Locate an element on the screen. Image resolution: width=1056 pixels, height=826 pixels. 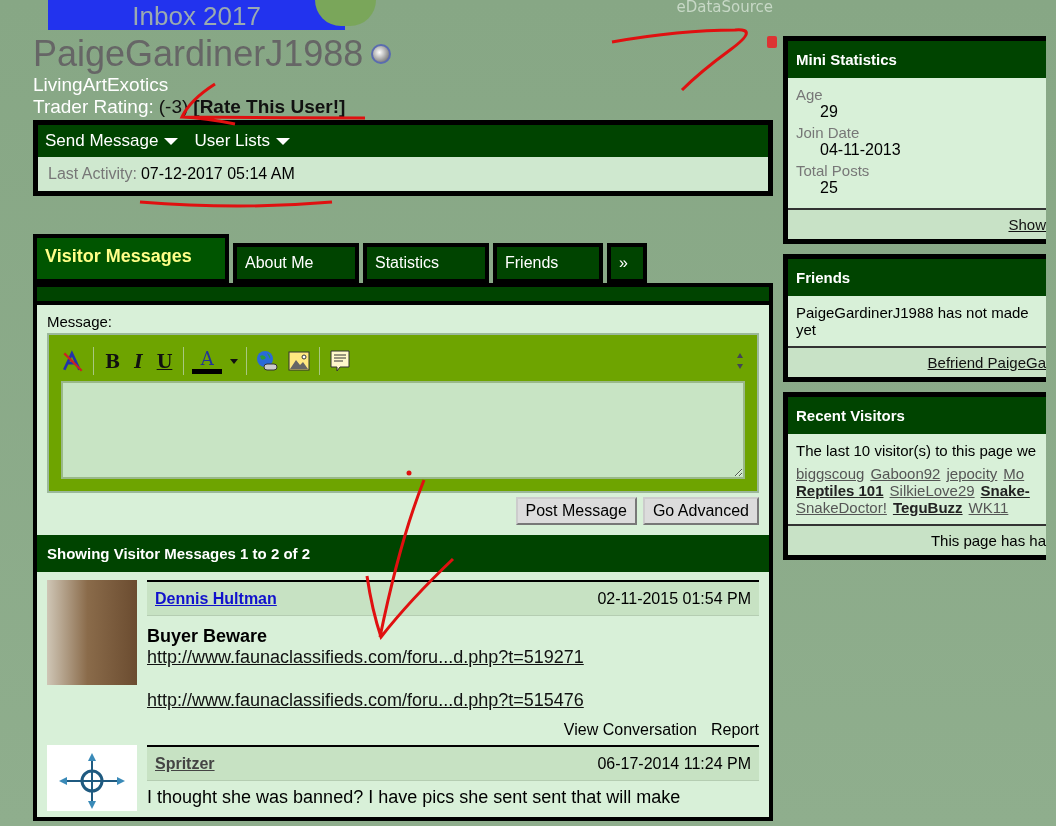
format-button: U is located at coordinates (164, 361).